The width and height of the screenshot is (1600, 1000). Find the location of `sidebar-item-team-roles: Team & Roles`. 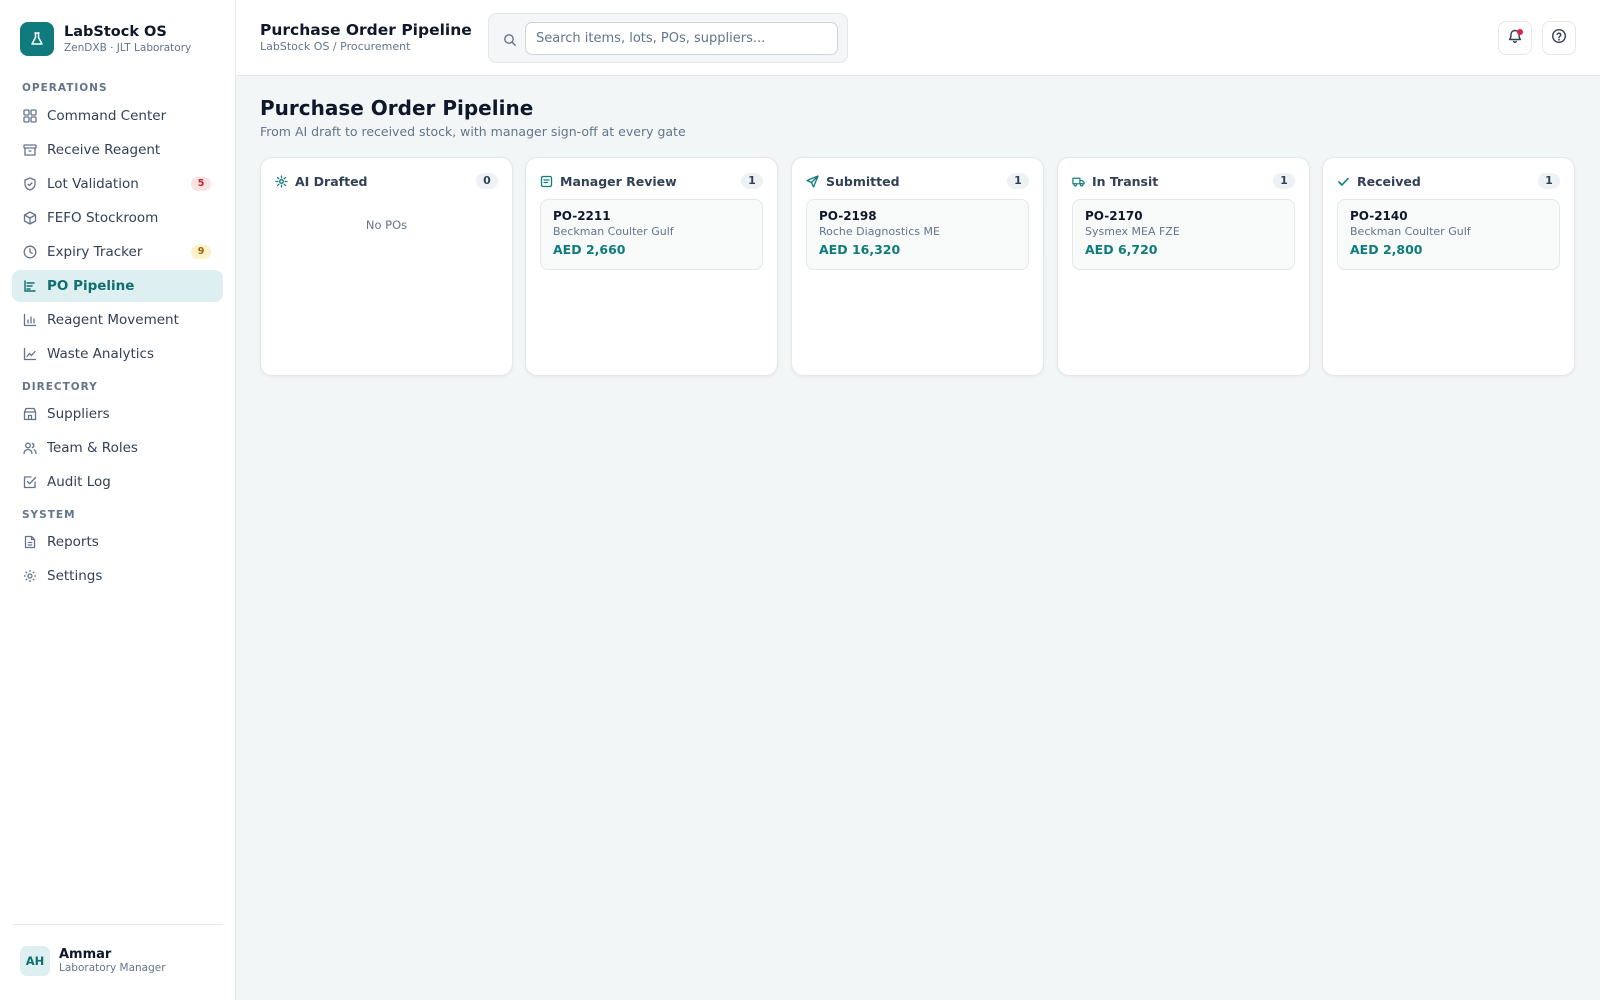

sidebar-item-team-roles: Team & Roles is located at coordinates (117, 448).